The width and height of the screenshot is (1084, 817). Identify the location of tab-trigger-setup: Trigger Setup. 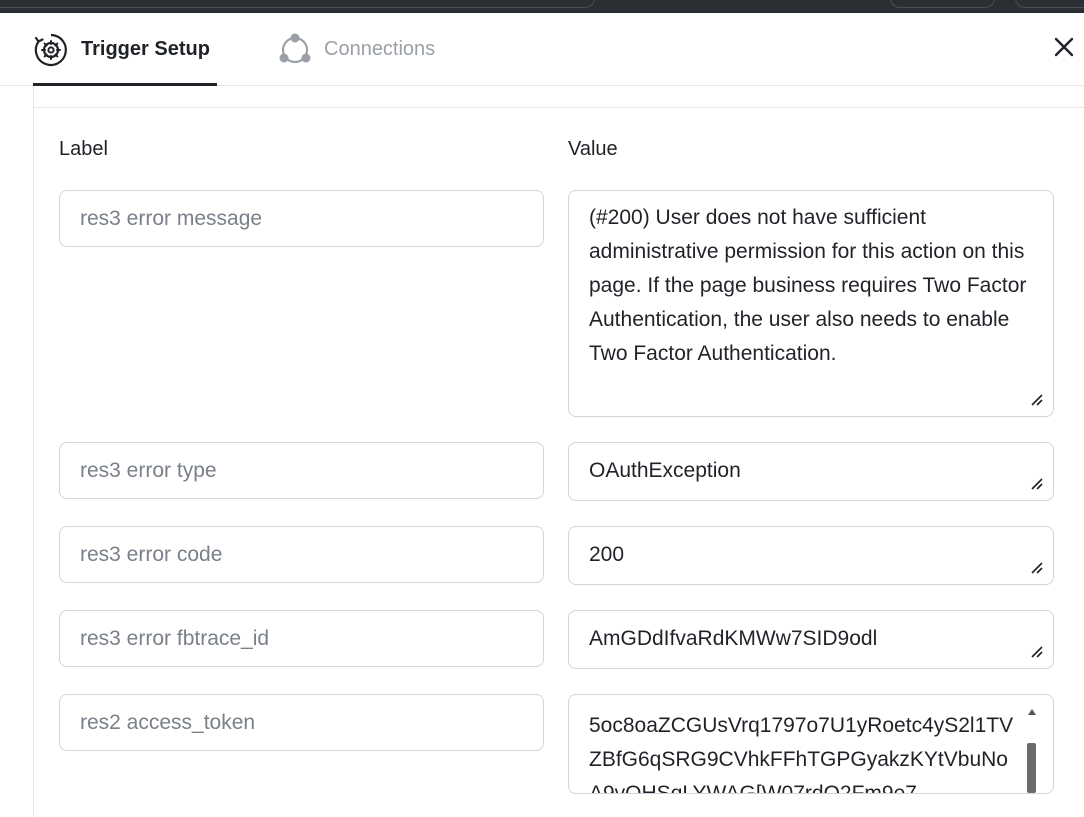
(125, 49).